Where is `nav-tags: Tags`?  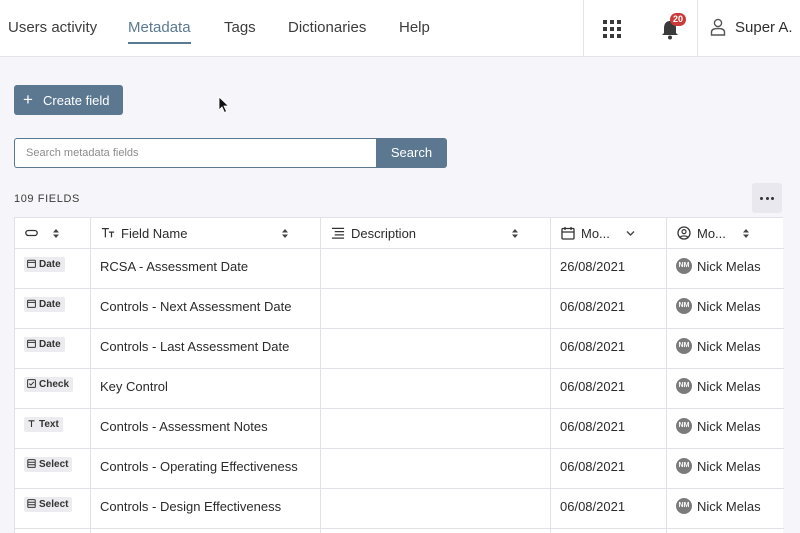 nav-tags: Tags is located at coordinates (240, 31).